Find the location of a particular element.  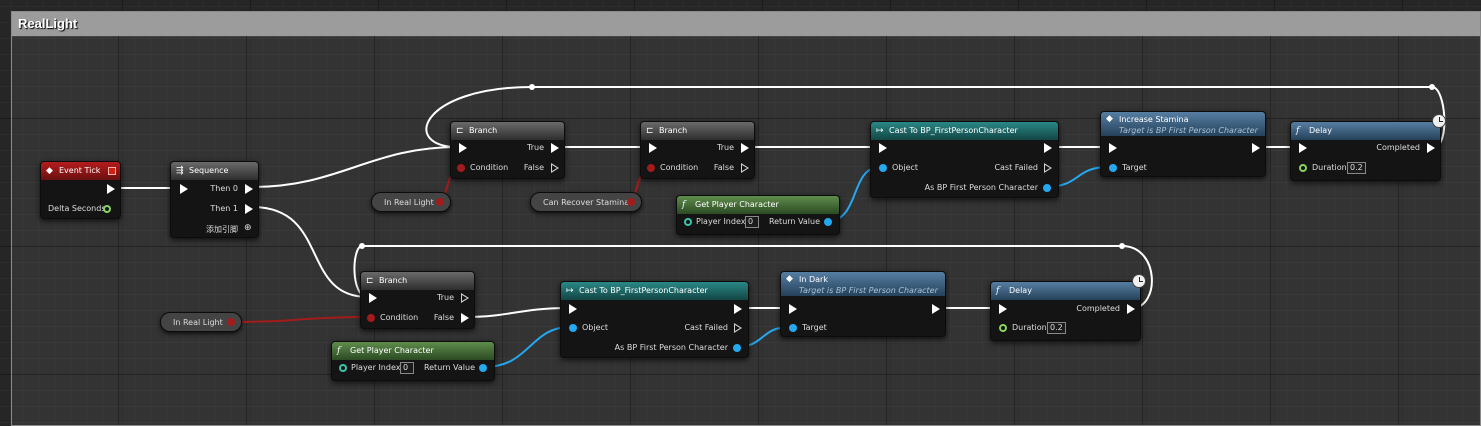

variable-label: In Real Light is located at coordinates (409, 202).